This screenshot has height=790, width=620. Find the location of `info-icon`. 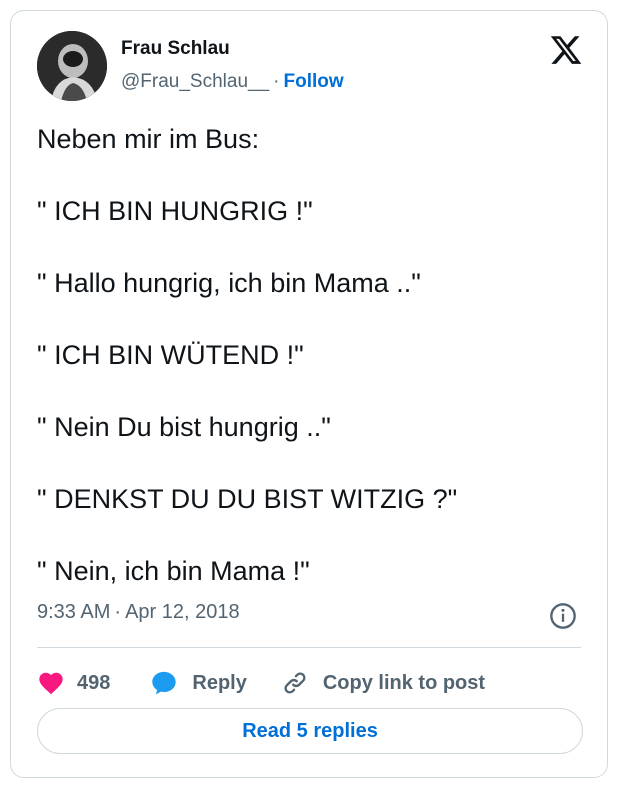

info-icon is located at coordinates (563, 616).